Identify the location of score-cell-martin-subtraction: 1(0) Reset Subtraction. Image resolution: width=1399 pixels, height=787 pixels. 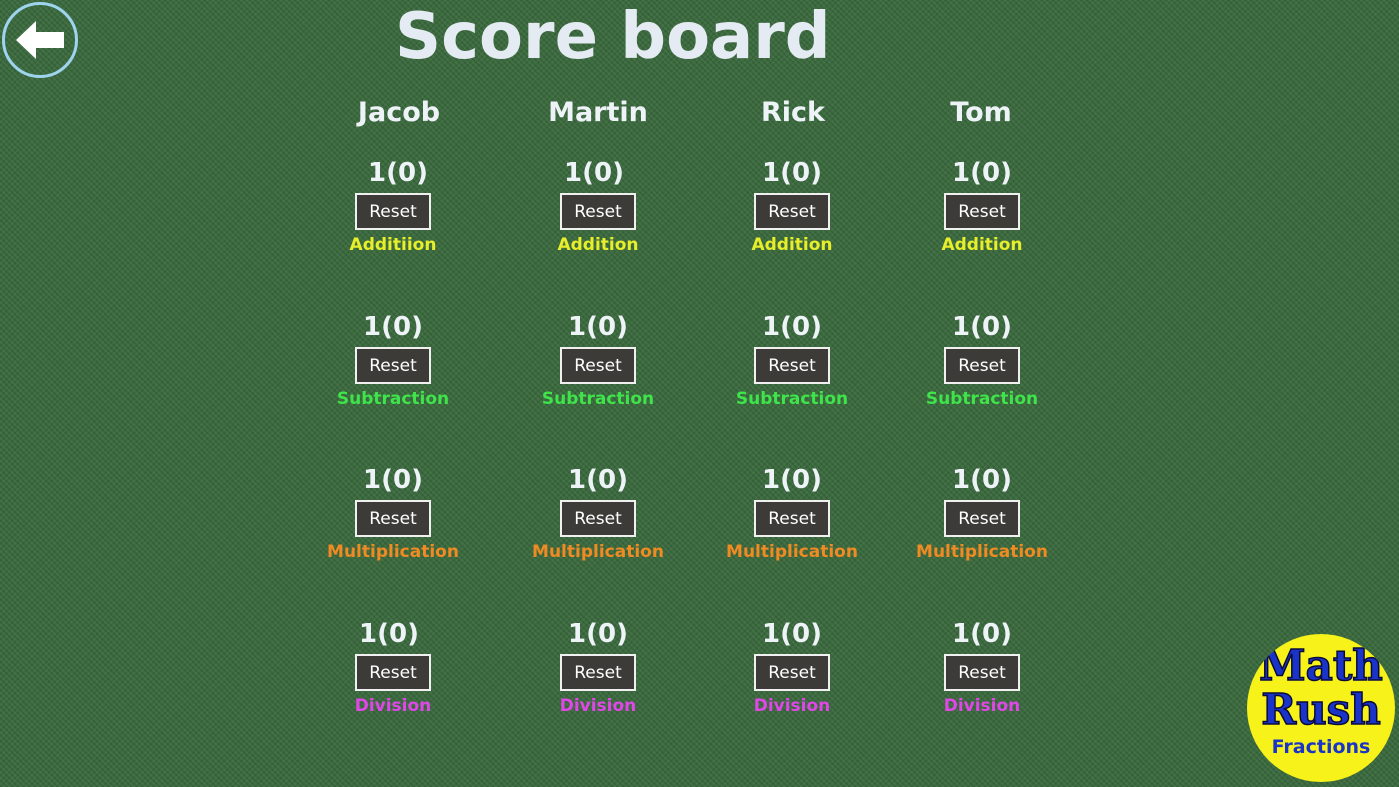
(598, 368).